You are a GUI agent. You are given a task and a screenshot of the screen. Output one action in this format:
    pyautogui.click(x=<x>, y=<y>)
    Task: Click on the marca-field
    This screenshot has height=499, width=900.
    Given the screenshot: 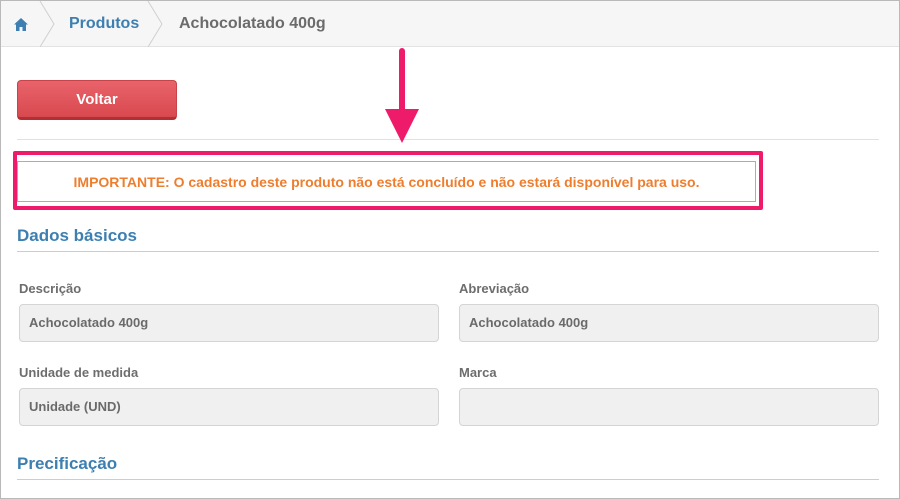 What is the action you would take?
    pyautogui.click(x=669, y=407)
    